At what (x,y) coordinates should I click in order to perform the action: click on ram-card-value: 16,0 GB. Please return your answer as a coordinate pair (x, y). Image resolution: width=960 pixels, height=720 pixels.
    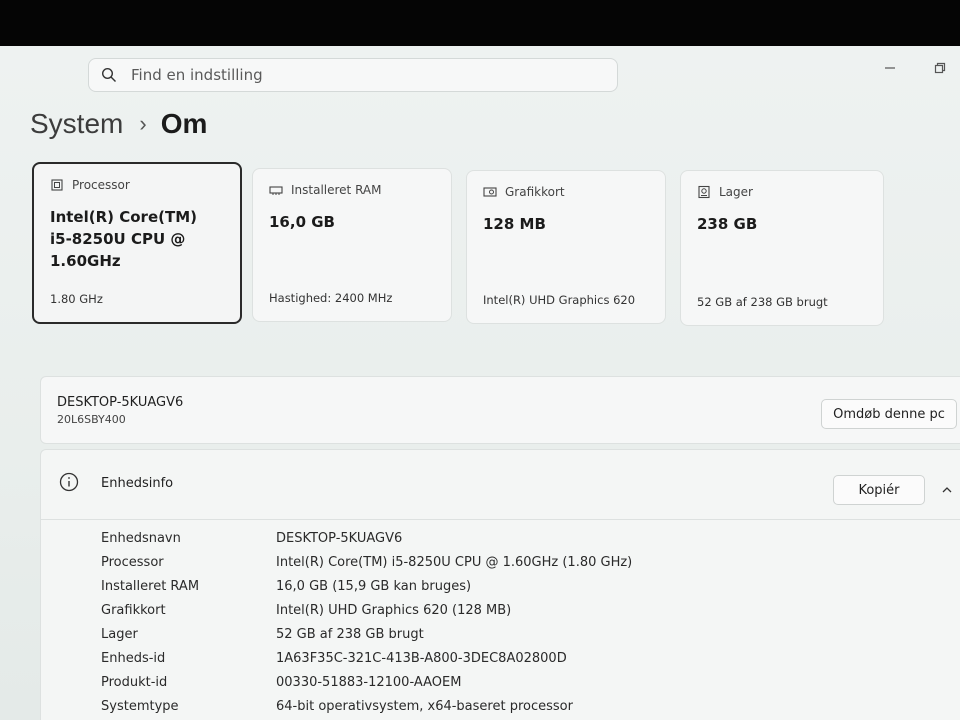
    Looking at the image, I should click on (302, 222).